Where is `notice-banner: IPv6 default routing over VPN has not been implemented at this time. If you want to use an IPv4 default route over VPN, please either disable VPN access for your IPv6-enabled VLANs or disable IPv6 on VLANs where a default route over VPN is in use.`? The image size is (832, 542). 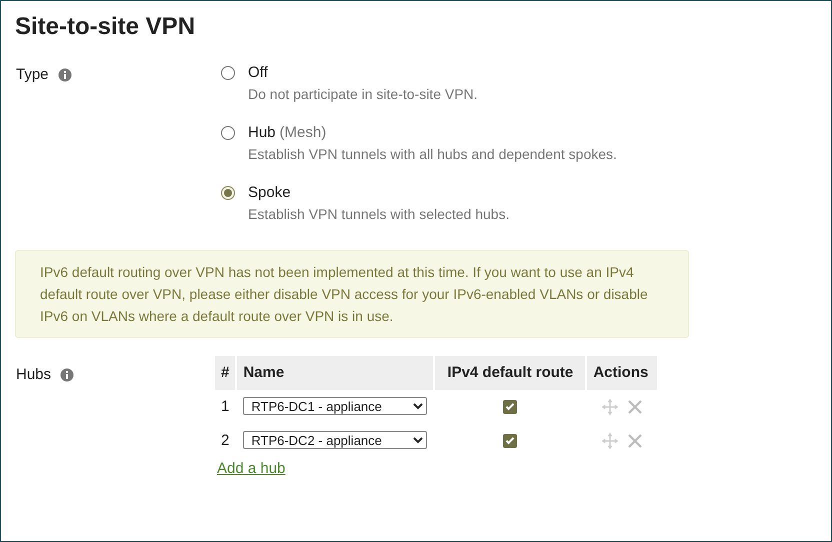
notice-banner: IPv6 default routing over VPN has not been implemented at this time. If you want to use an IPv4 default route over VPN, please either disable VPN access for your IPv6-enabled VLANs or disable IPv6 on VLANs where a default route over VPN is in use. is located at coordinates (352, 294).